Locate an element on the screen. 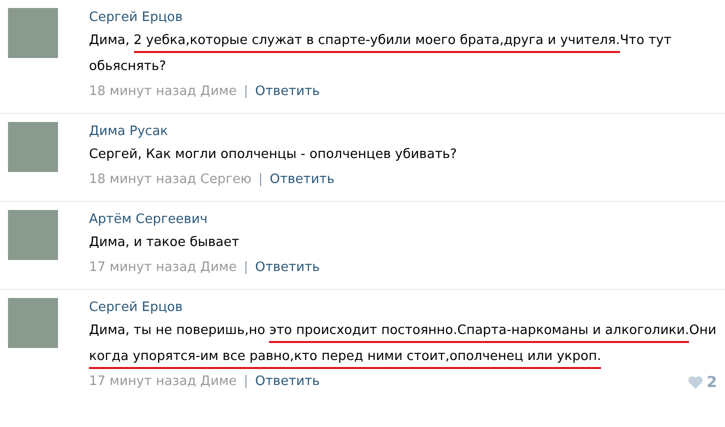 This screenshot has height=427, width=725. comment-time: 18 минут назад Сергею is located at coordinates (170, 180).